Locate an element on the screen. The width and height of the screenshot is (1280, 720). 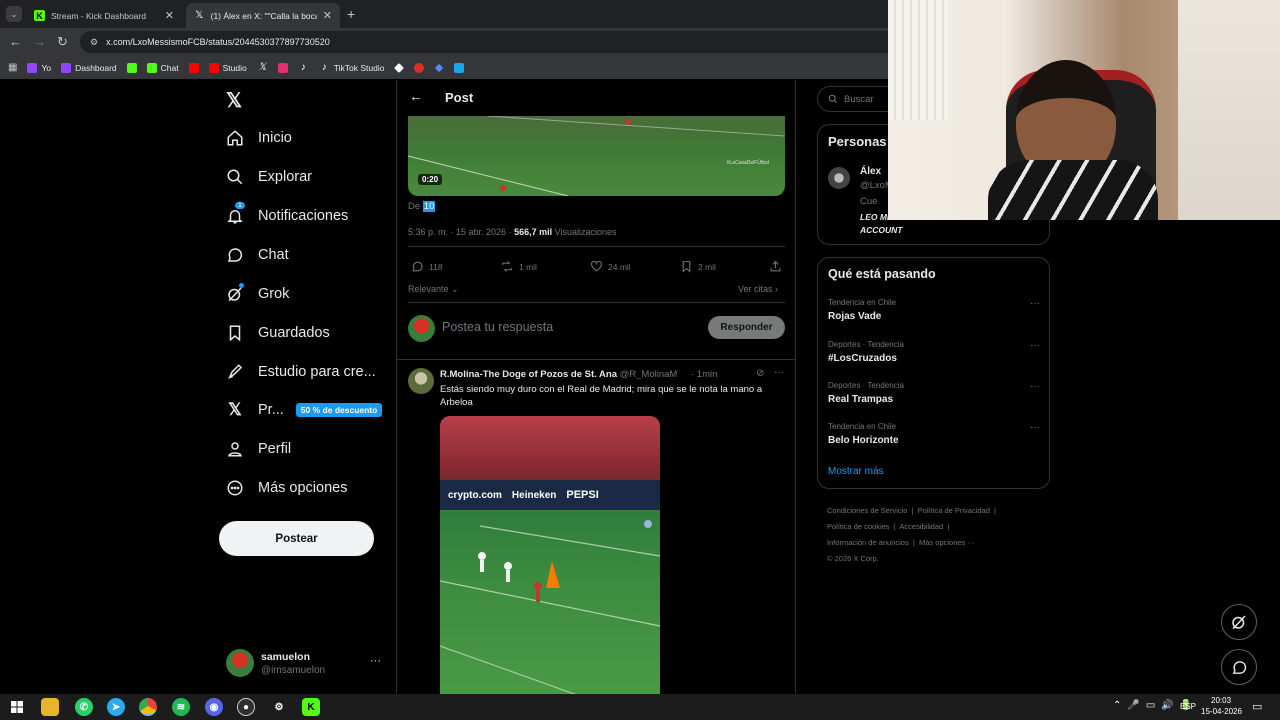
sidebar-item-perfil: Perfil is located at coordinates (258, 449).